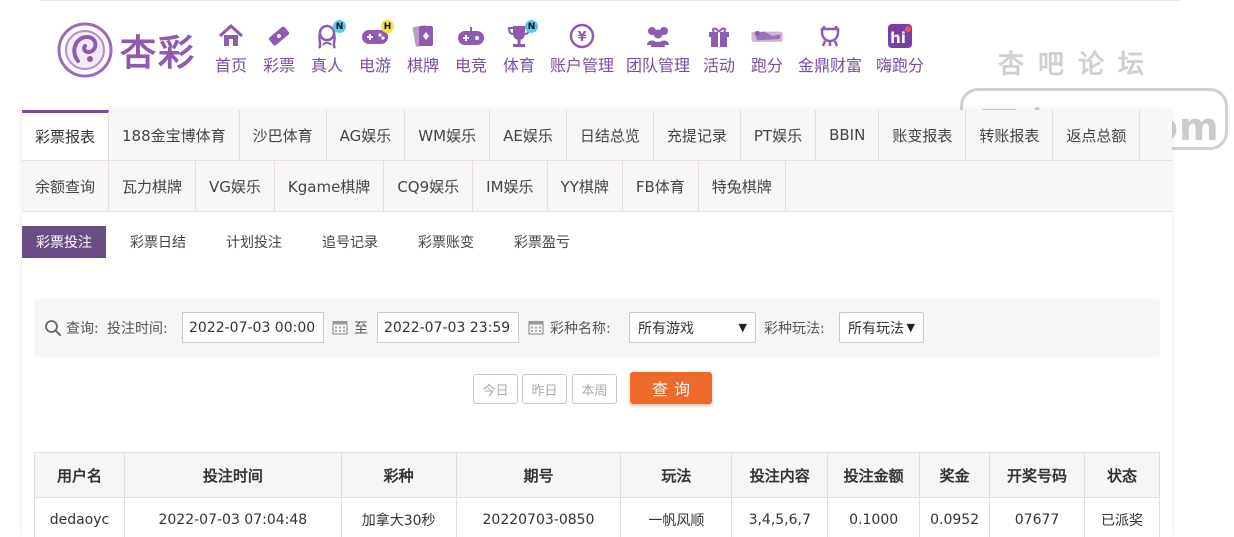 The image size is (1234, 537). What do you see at coordinates (830, 36) in the screenshot?
I see `ding-icon` at bounding box center [830, 36].